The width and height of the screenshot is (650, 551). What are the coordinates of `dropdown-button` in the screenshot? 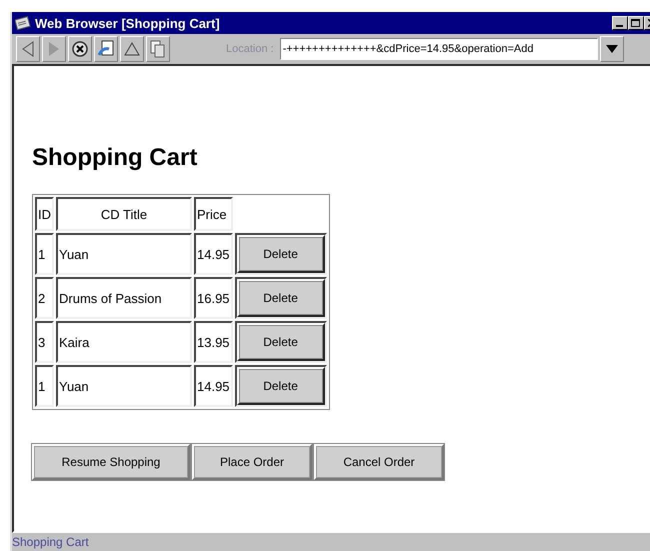 It's located at (612, 49).